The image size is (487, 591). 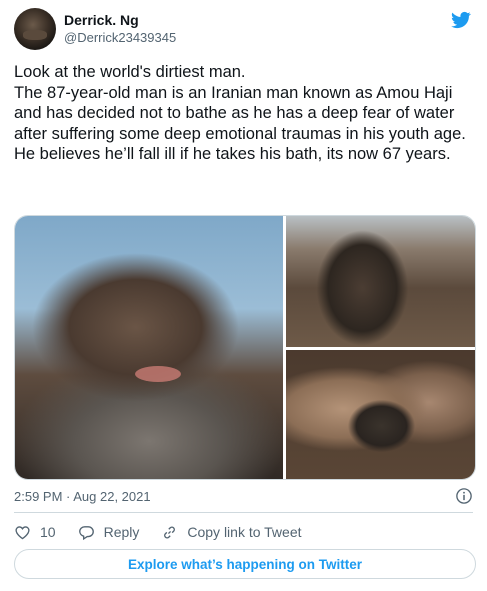 What do you see at coordinates (101, 20) in the screenshot?
I see `author-name: Derrick. Ng` at bounding box center [101, 20].